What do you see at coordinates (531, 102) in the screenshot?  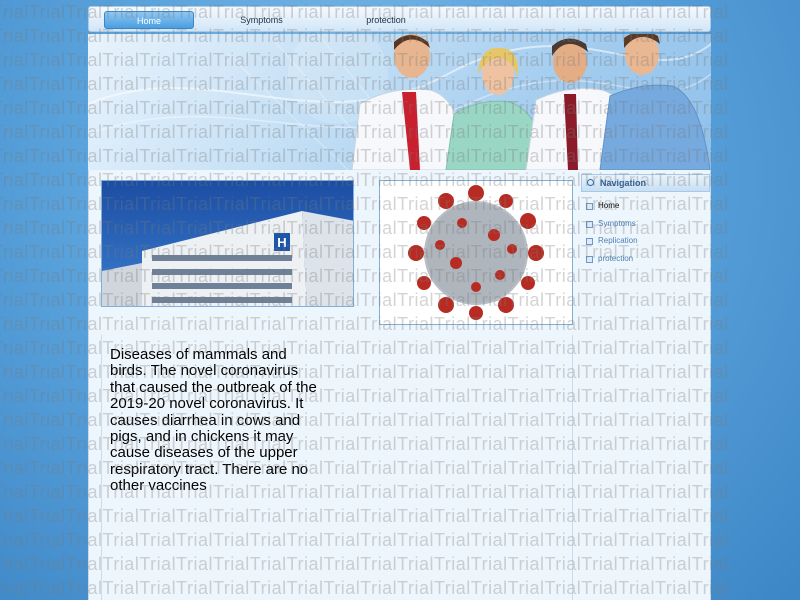 I see `doctors-photo` at bounding box center [531, 102].